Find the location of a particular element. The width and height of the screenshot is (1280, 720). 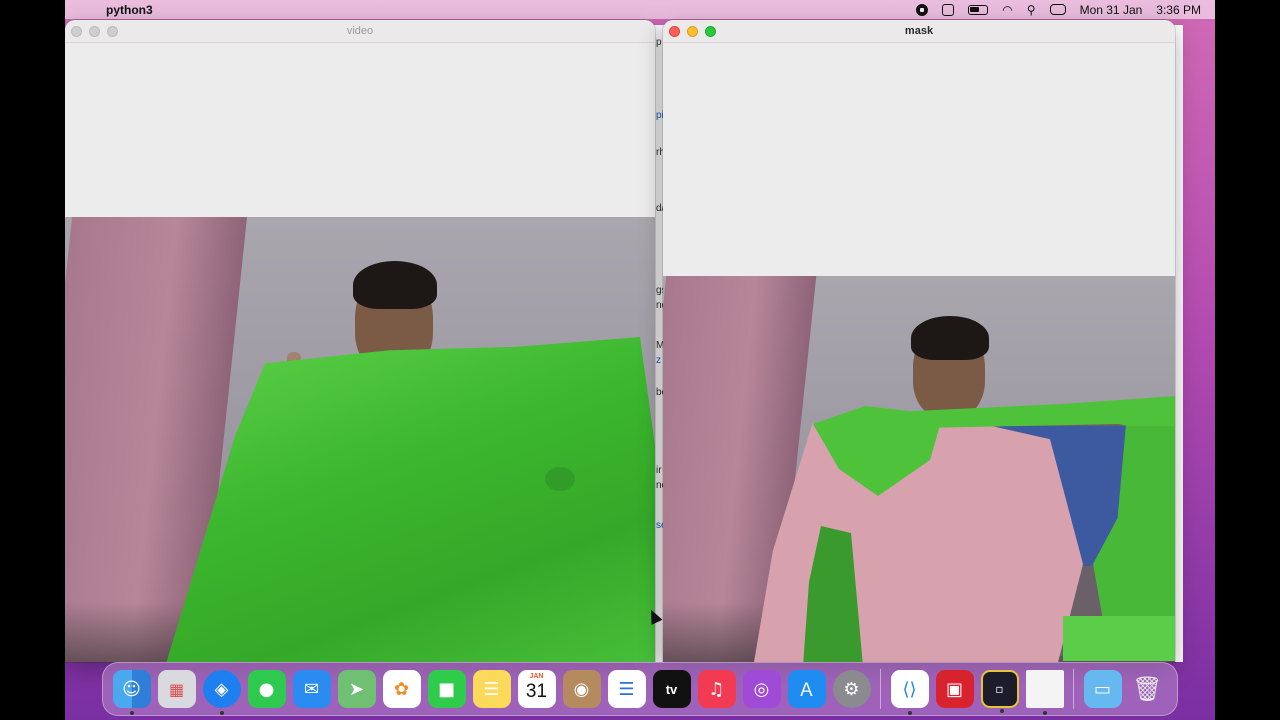

reminders-icon: ☰ is located at coordinates (626, 689).